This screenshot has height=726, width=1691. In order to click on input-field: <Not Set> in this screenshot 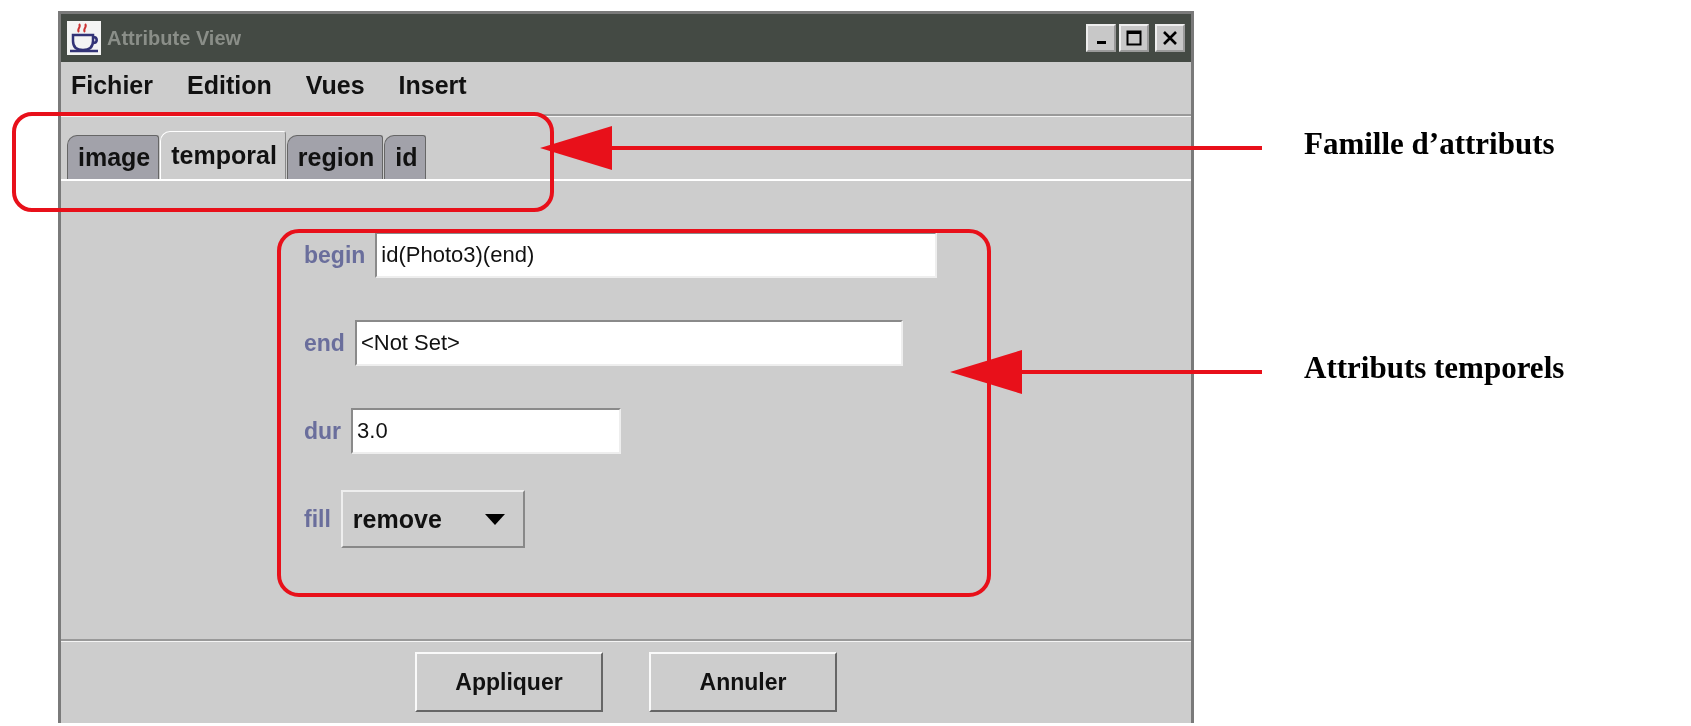, I will do `click(628, 343)`.